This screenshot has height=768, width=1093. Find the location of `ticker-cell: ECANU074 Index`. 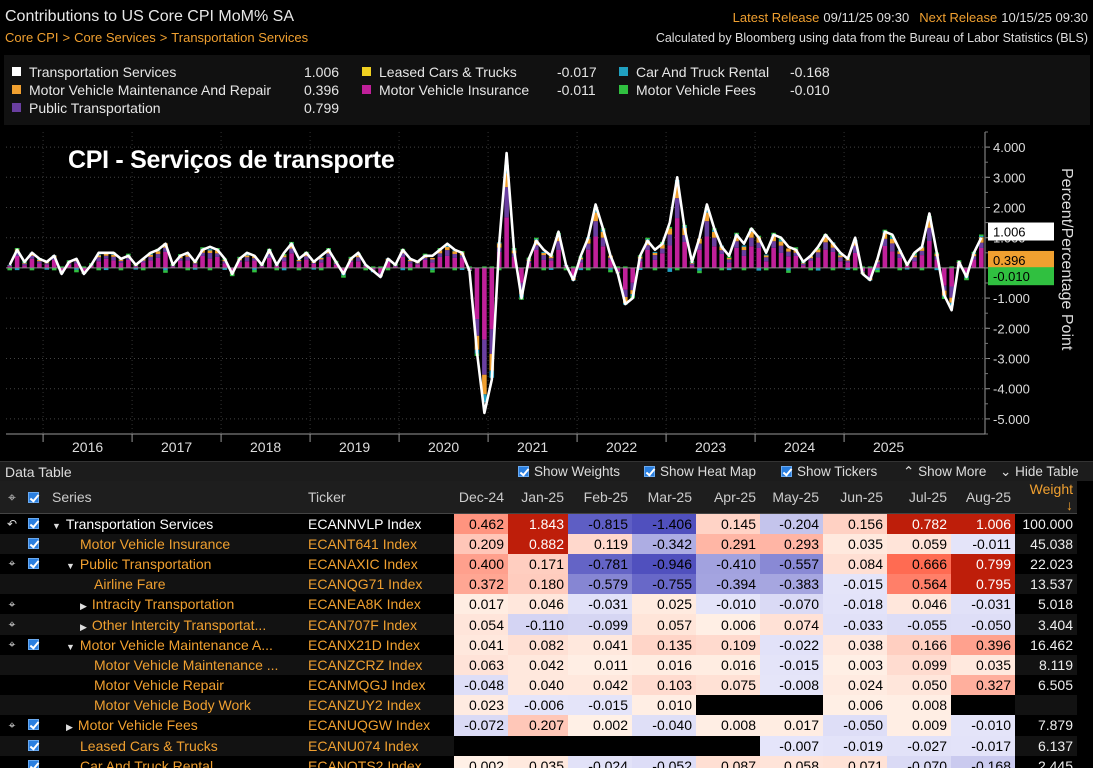

ticker-cell: ECANU074 Index is located at coordinates (379, 746).